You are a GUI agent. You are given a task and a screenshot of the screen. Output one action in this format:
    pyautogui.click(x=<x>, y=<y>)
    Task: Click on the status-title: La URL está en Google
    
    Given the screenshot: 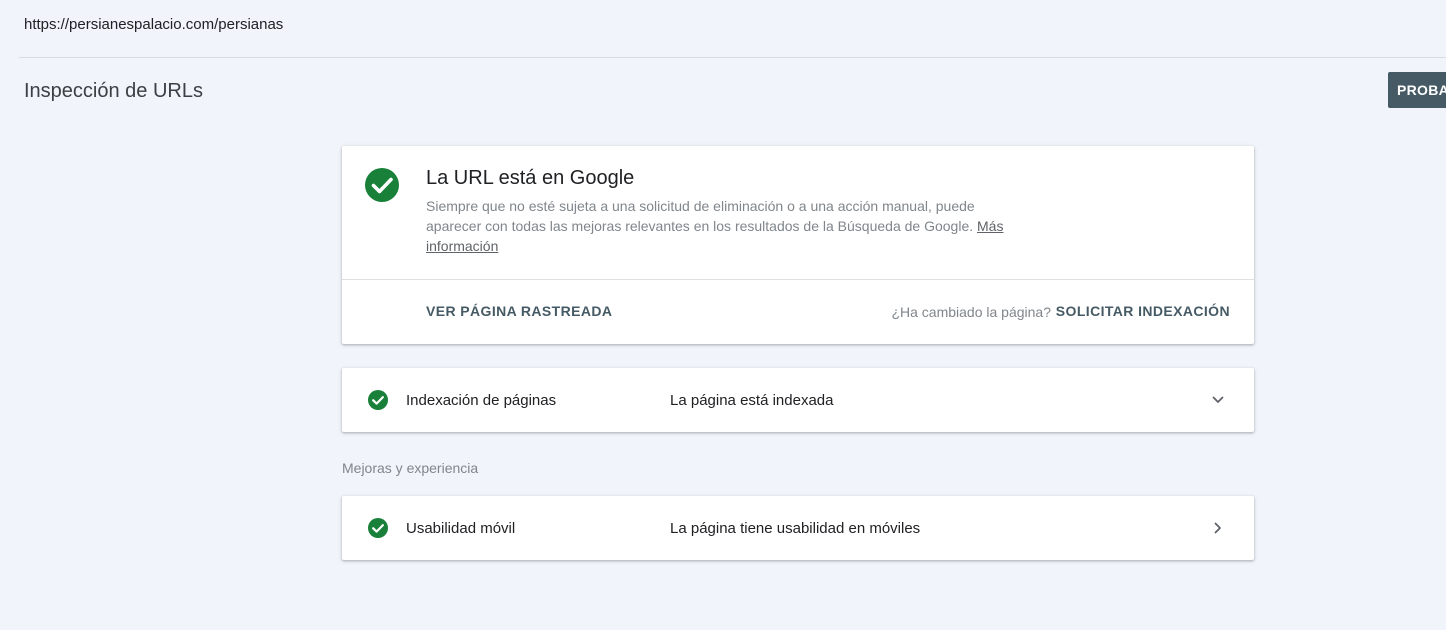 What is the action you would take?
    pyautogui.click(x=530, y=178)
    